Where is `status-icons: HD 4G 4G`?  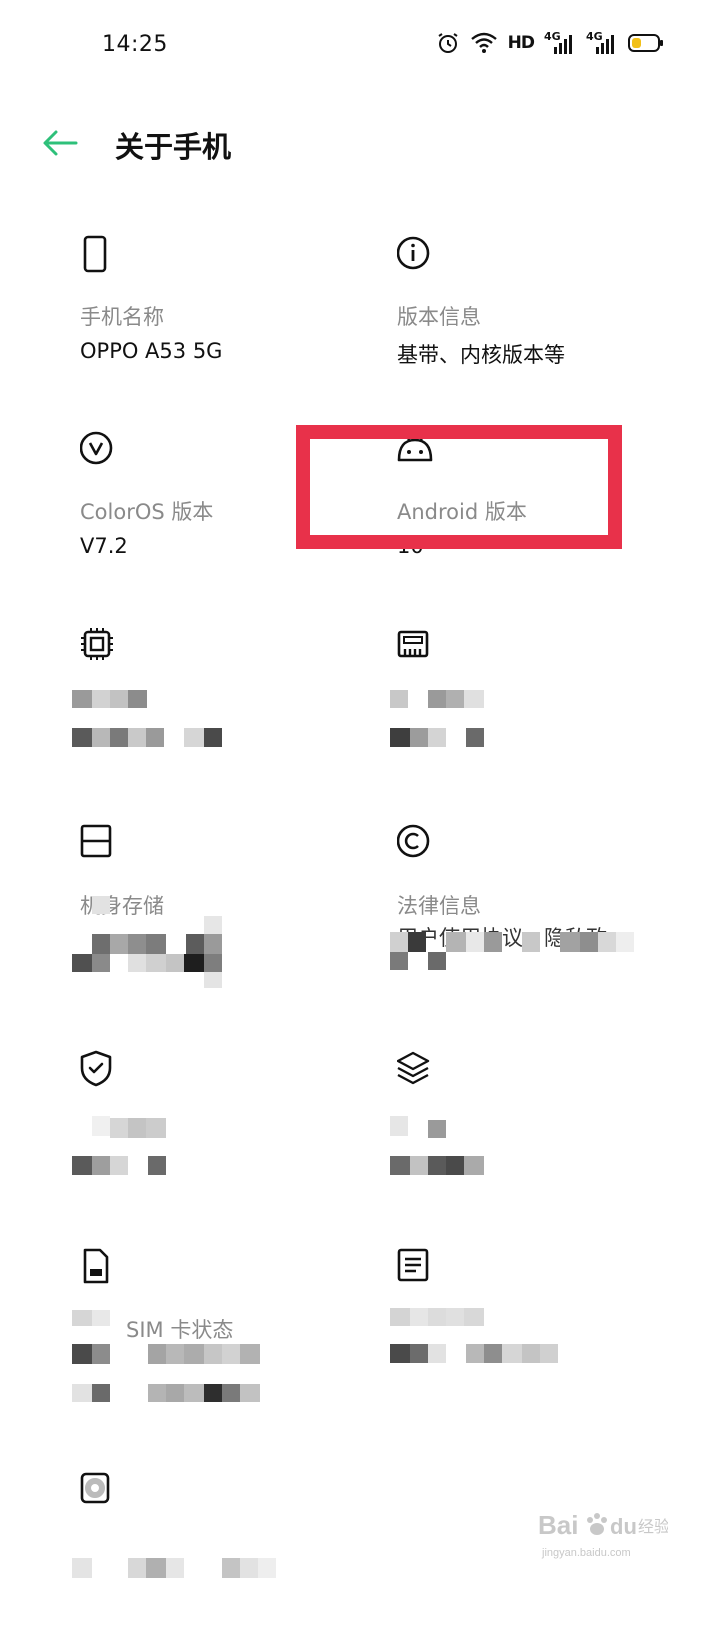 status-icons: HD 4G 4G is located at coordinates (550, 43).